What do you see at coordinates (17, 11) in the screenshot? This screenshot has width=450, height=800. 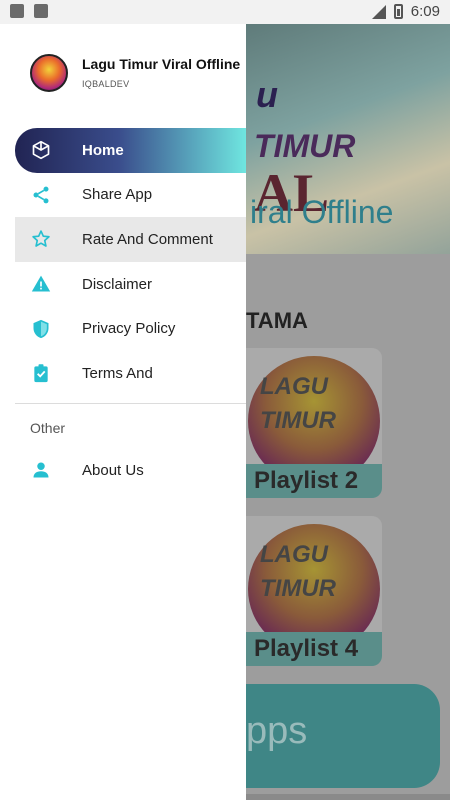 I see `image-notification-icon` at bounding box center [17, 11].